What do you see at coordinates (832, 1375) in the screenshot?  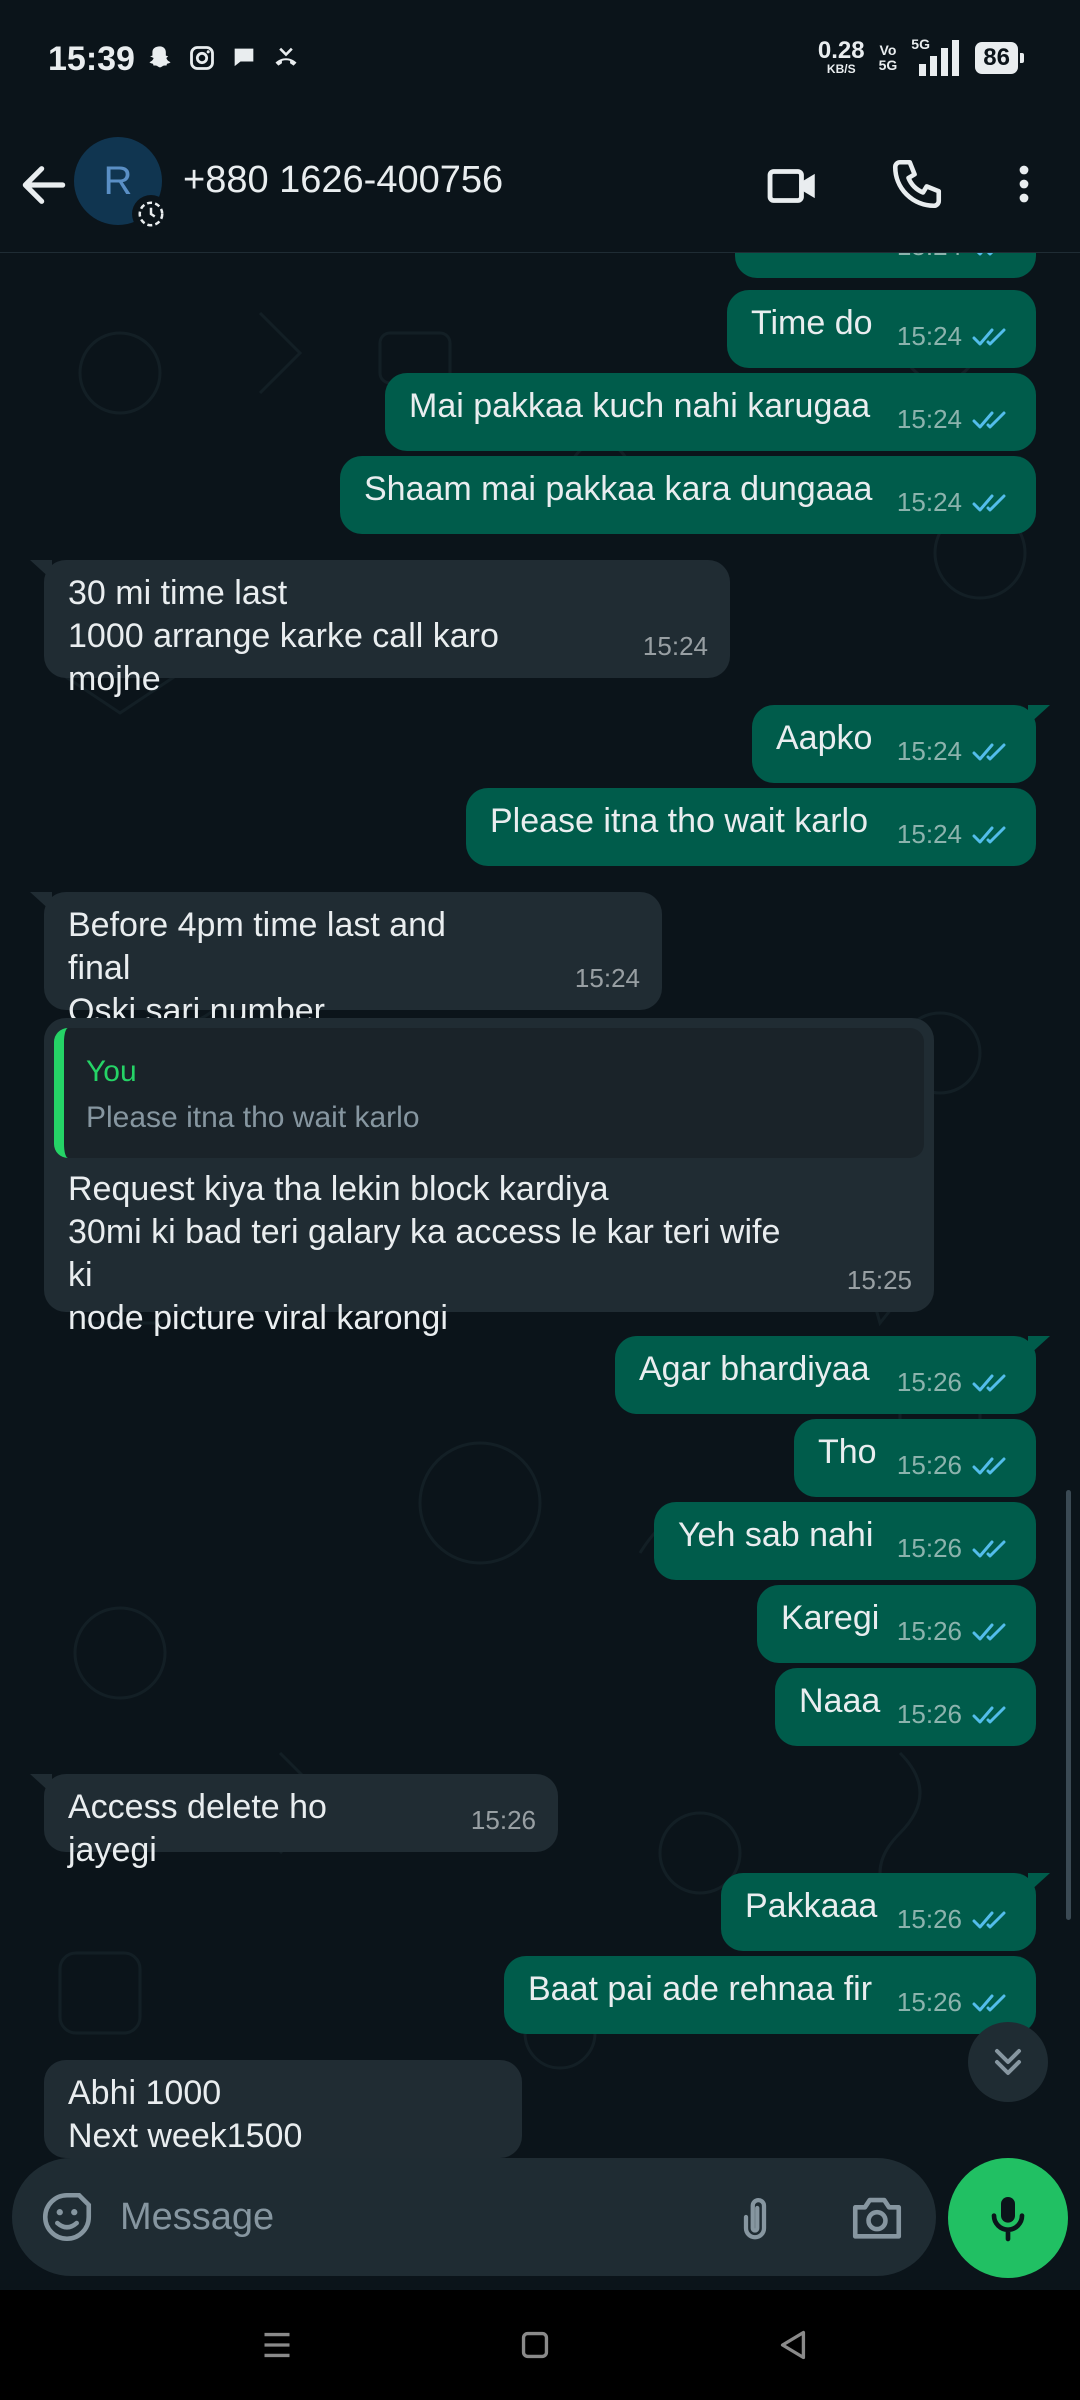 I see `outgoing-message: Agar bhardiyaa 15:26` at bounding box center [832, 1375].